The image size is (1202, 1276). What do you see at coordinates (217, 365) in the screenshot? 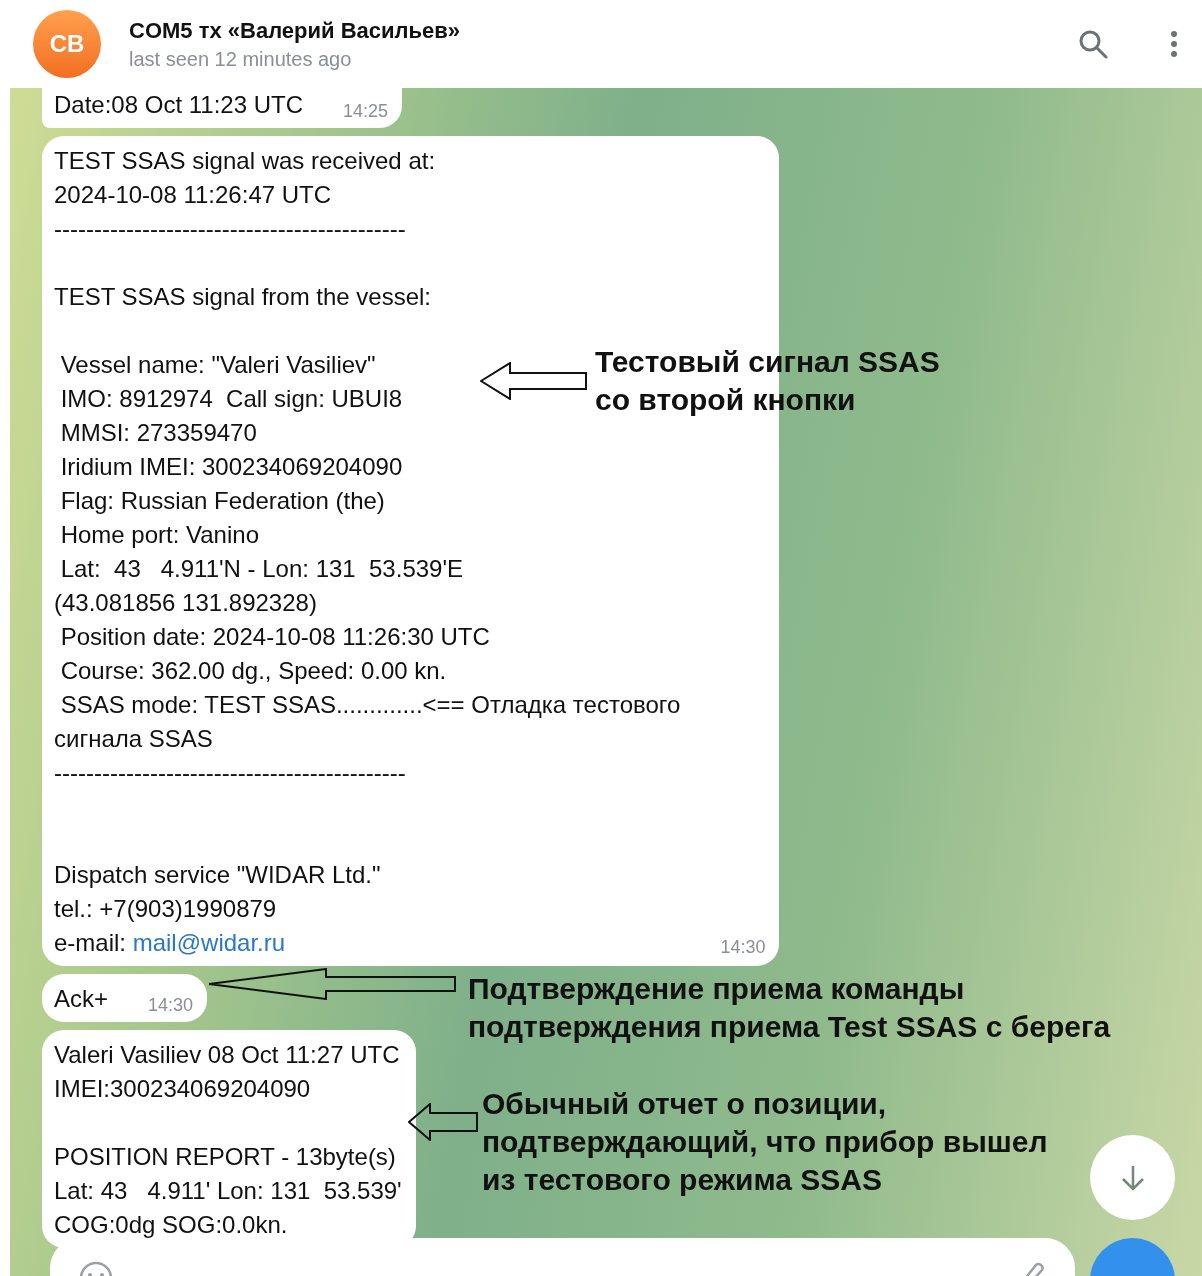
I see `message-text: Vessel name: "Valeri Vasiliev"` at bounding box center [217, 365].